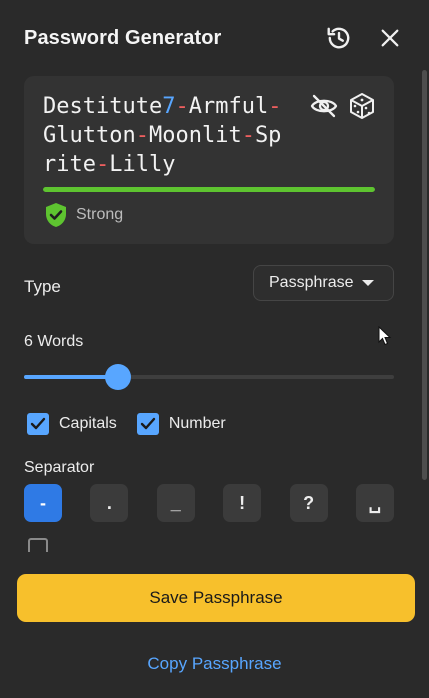 The height and width of the screenshot is (698, 429). I want to click on word-count-label: 6 Words, so click(54, 341).